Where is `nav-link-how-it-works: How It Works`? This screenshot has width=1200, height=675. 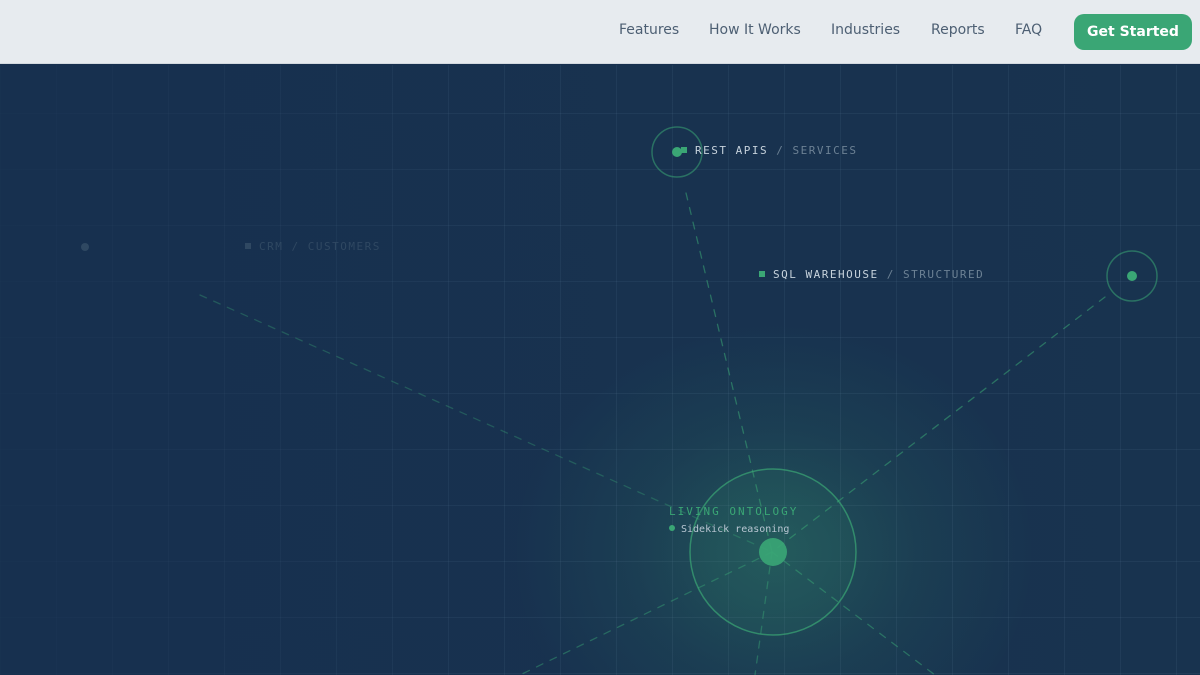 nav-link-how-it-works: How It Works is located at coordinates (755, 30).